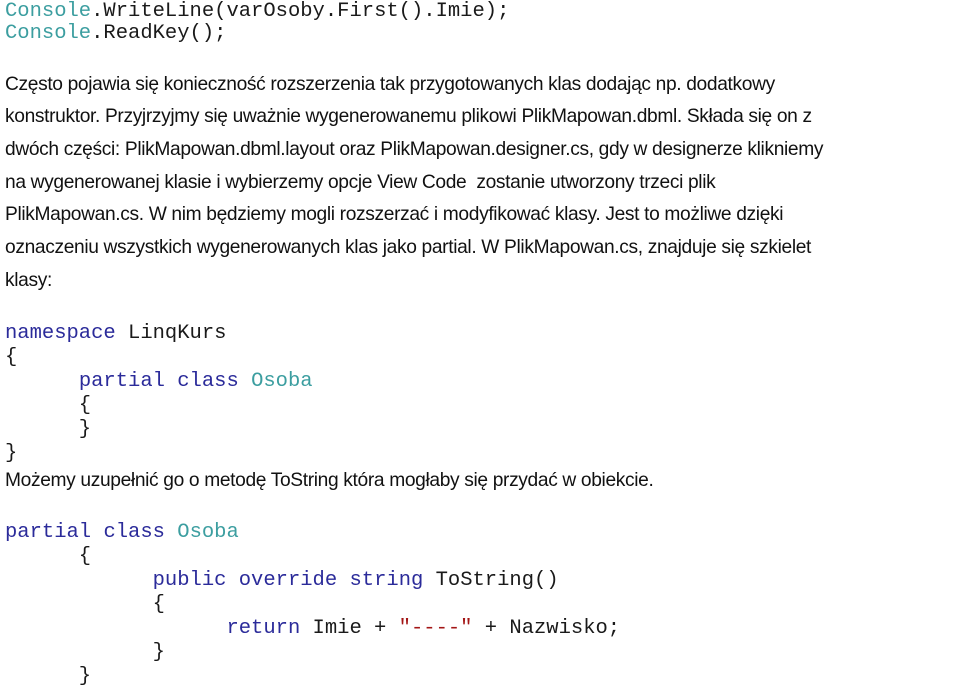  What do you see at coordinates (386, 580) in the screenshot?
I see `code-keyword: string` at bounding box center [386, 580].